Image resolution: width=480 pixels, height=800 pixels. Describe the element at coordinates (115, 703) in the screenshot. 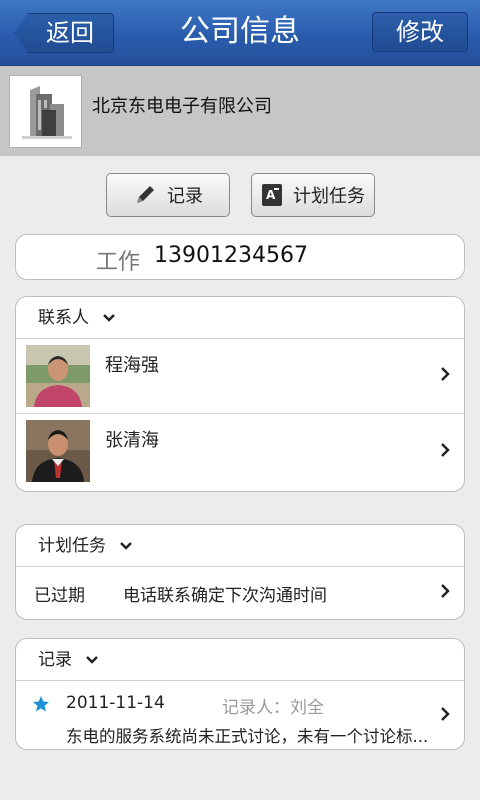

I see `record-date: 2011-11-14` at that location.